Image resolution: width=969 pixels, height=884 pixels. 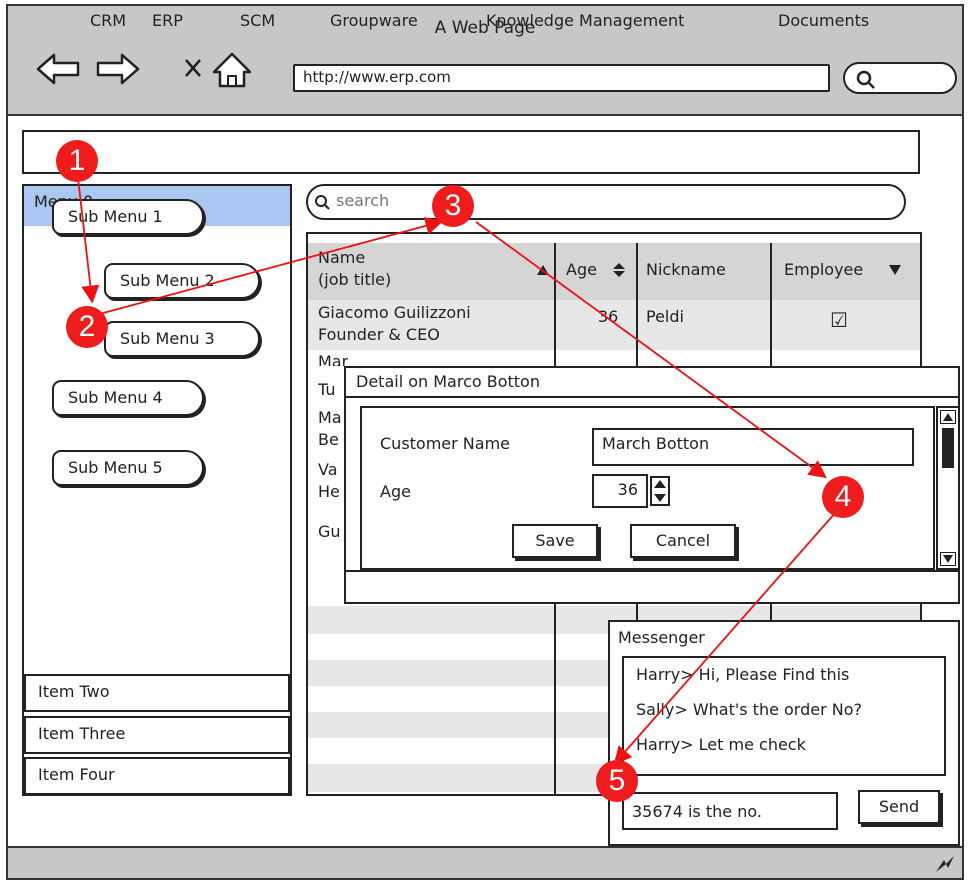 What do you see at coordinates (87, 327) in the screenshot?
I see `step-marker-2: 2` at bounding box center [87, 327].